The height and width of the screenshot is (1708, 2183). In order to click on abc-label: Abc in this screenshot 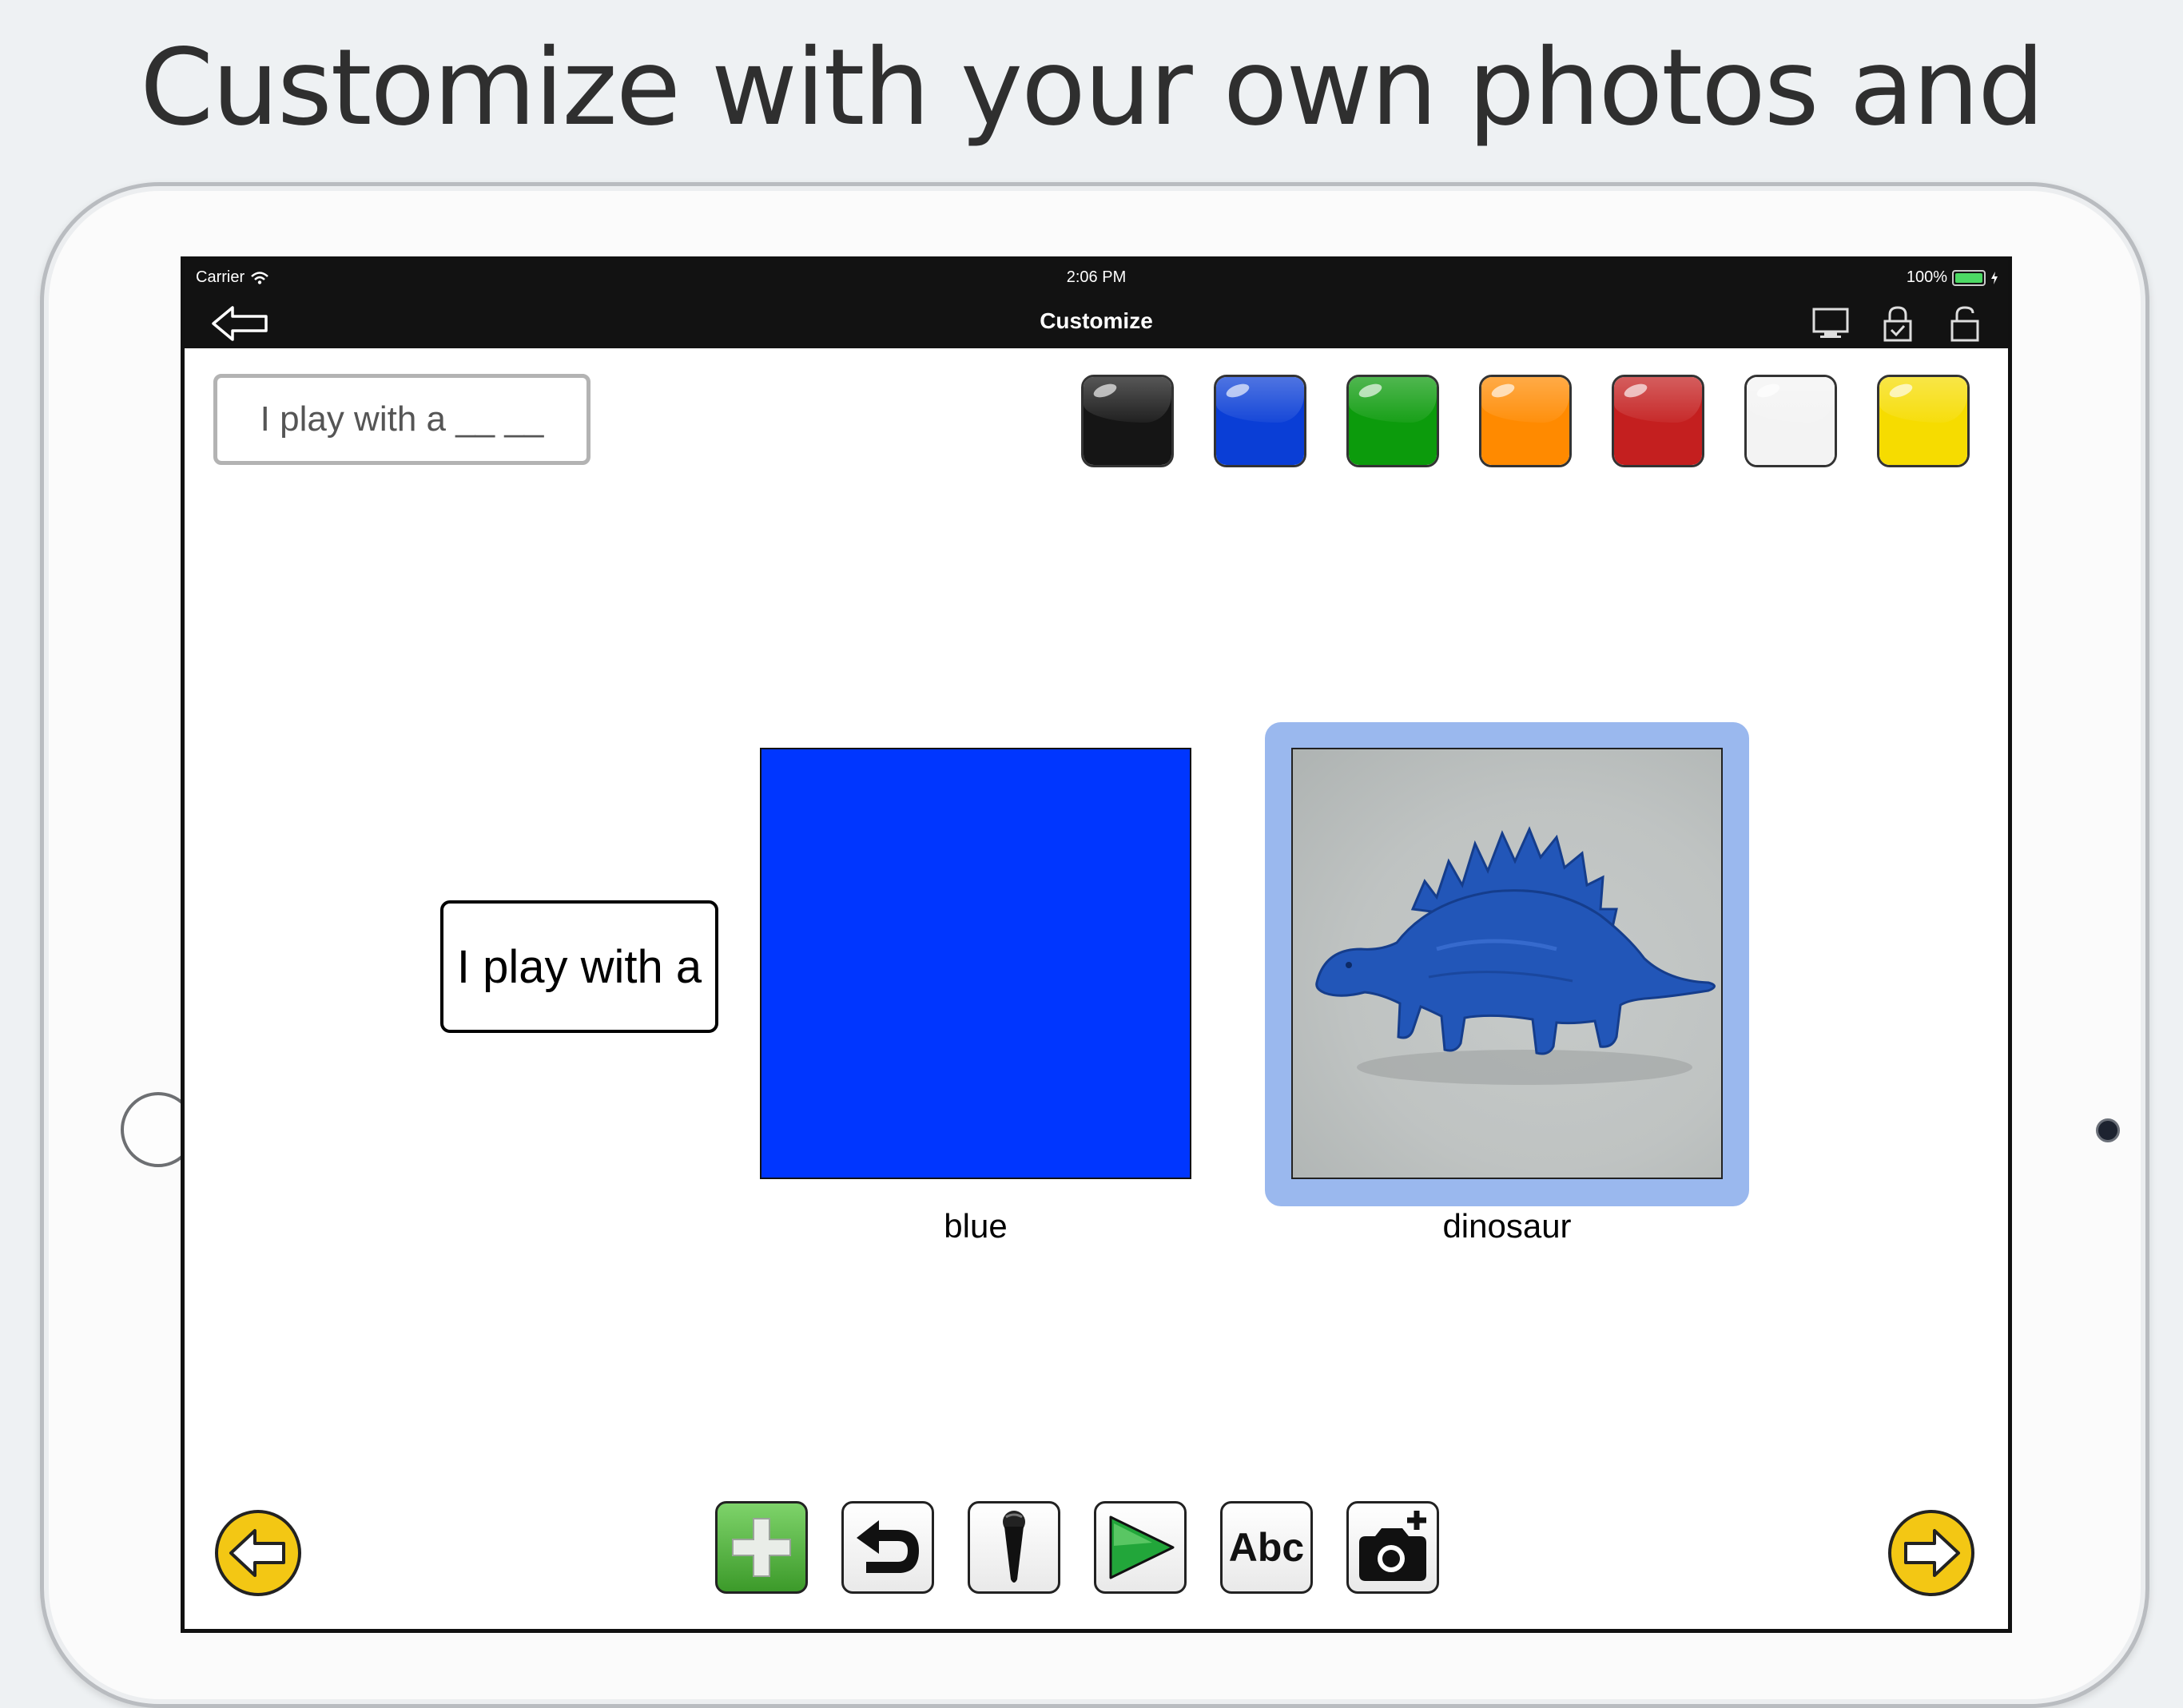, I will do `click(1267, 1547)`.